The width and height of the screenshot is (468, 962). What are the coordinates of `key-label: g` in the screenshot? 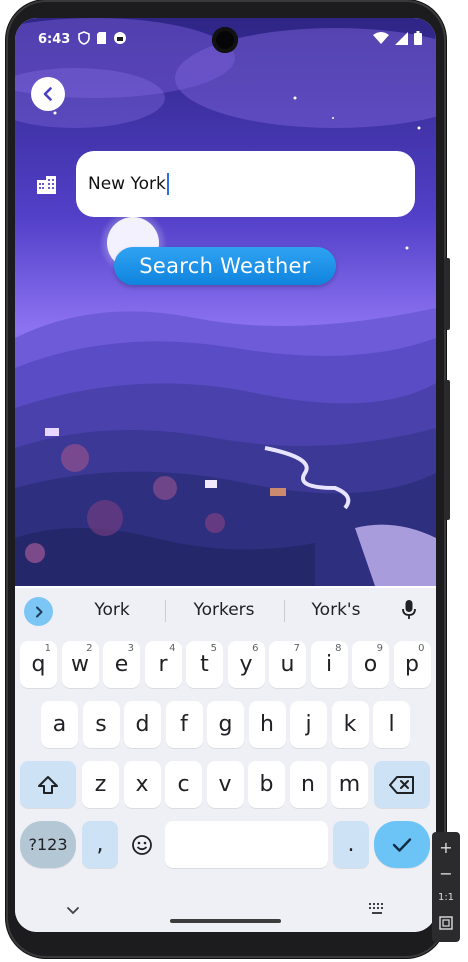 It's located at (225, 724).